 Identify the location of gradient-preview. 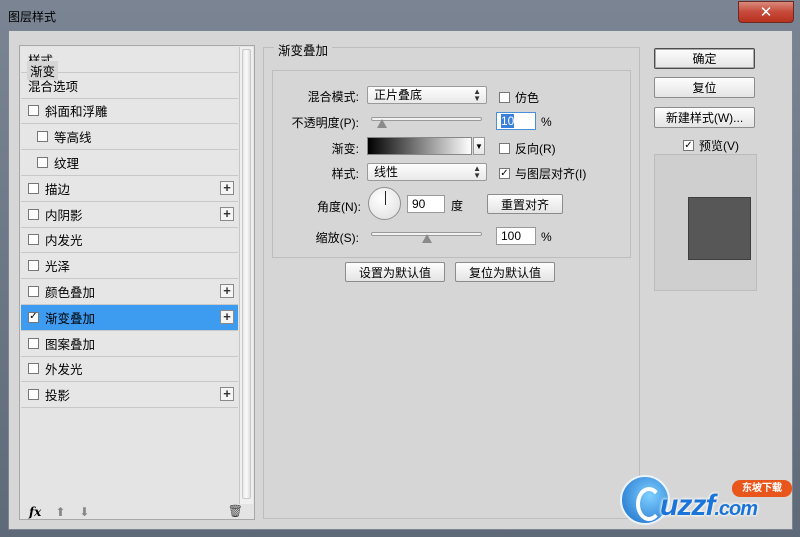
(419, 146).